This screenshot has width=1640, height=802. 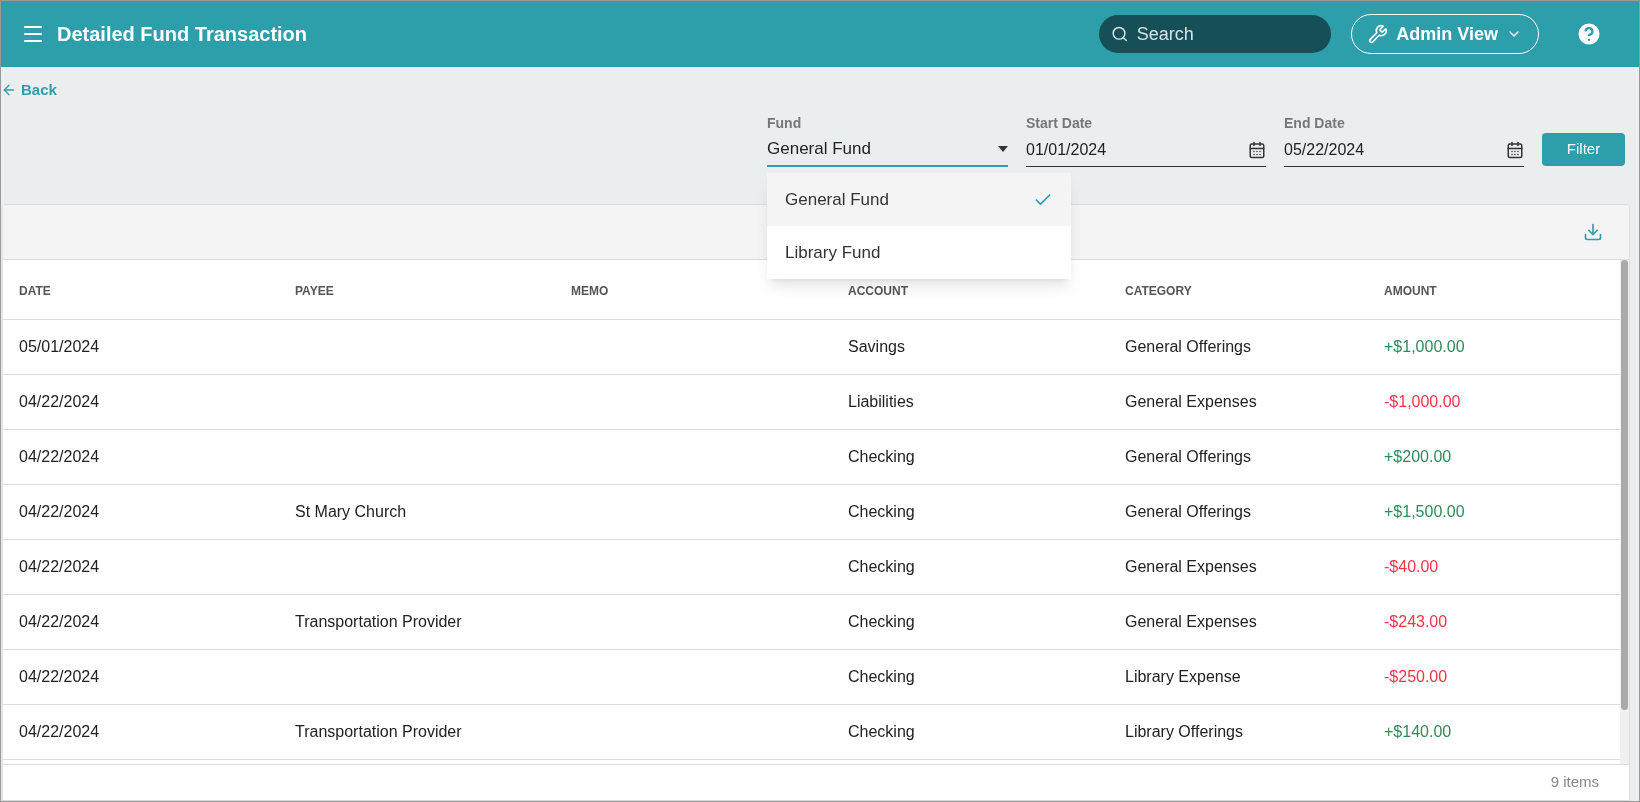 What do you see at coordinates (887, 150) in the screenshot?
I see `fund-select: General Fund` at bounding box center [887, 150].